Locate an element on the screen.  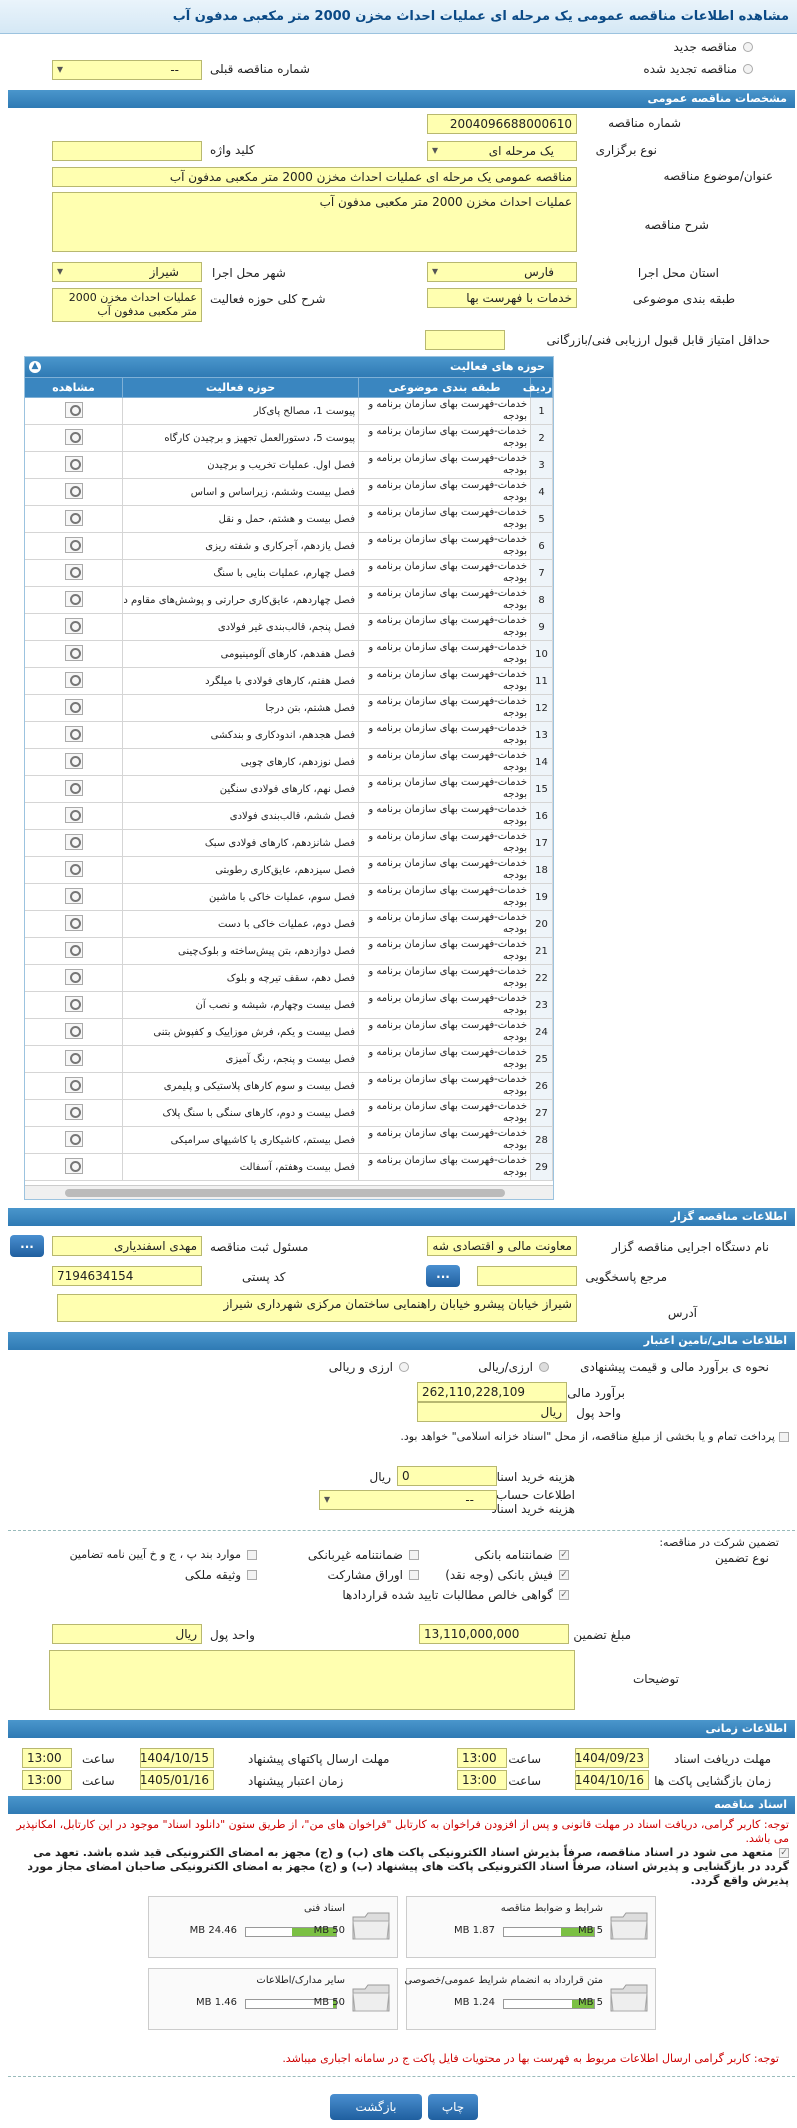
estimate-amount-field: 262,110,228,109 is located at coordinates (492, 1392).